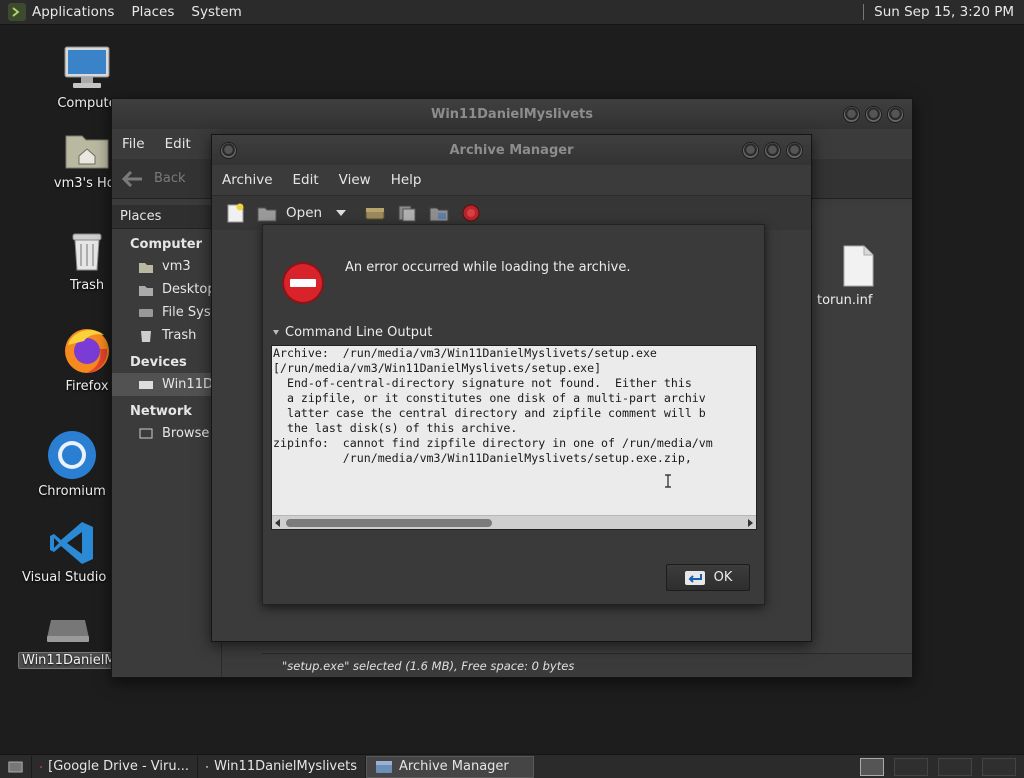 The width and height of the screenshot is (1024, 778). Describe the element at coordinates (247, 180) in the screenshot. I see `menu-archive: Archive` at that location.